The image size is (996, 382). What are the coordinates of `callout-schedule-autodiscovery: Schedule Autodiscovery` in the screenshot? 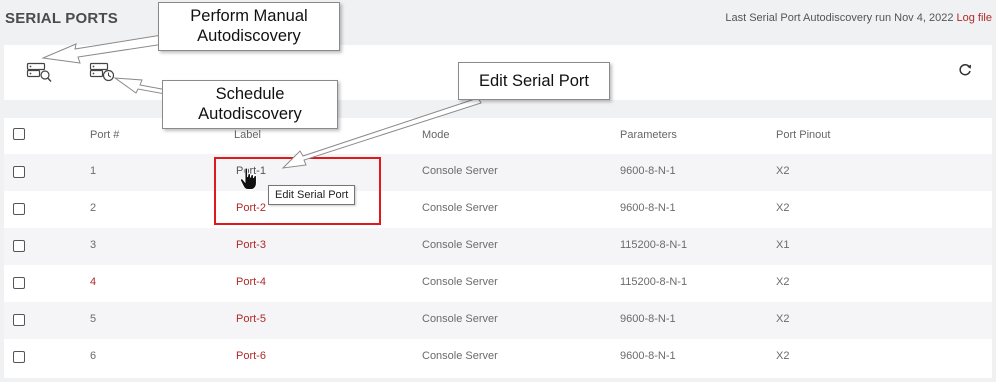 It's located at (250, 104).